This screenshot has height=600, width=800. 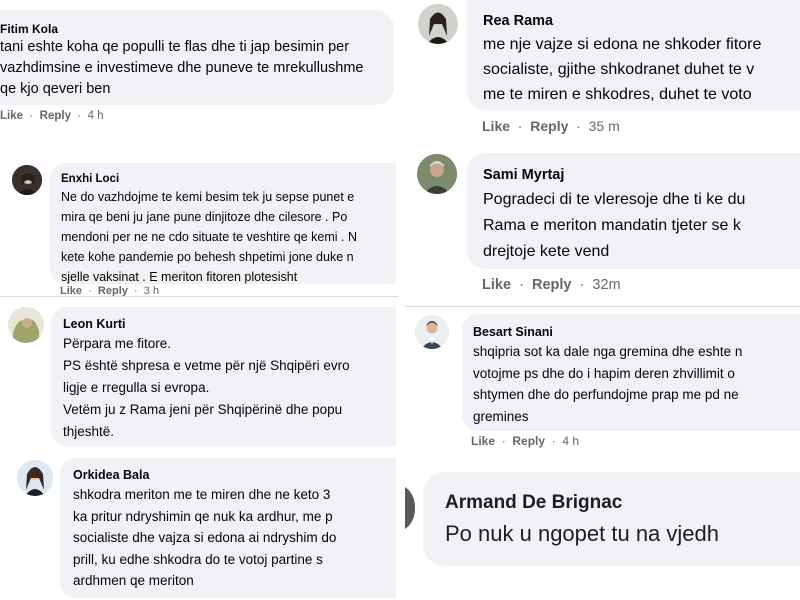 What do you see at coordinates (619, 69) in the screenshot?
I see `comment-text: socialiste, gjithe shkodranet duhet te v` at bounding box center [619, 69].